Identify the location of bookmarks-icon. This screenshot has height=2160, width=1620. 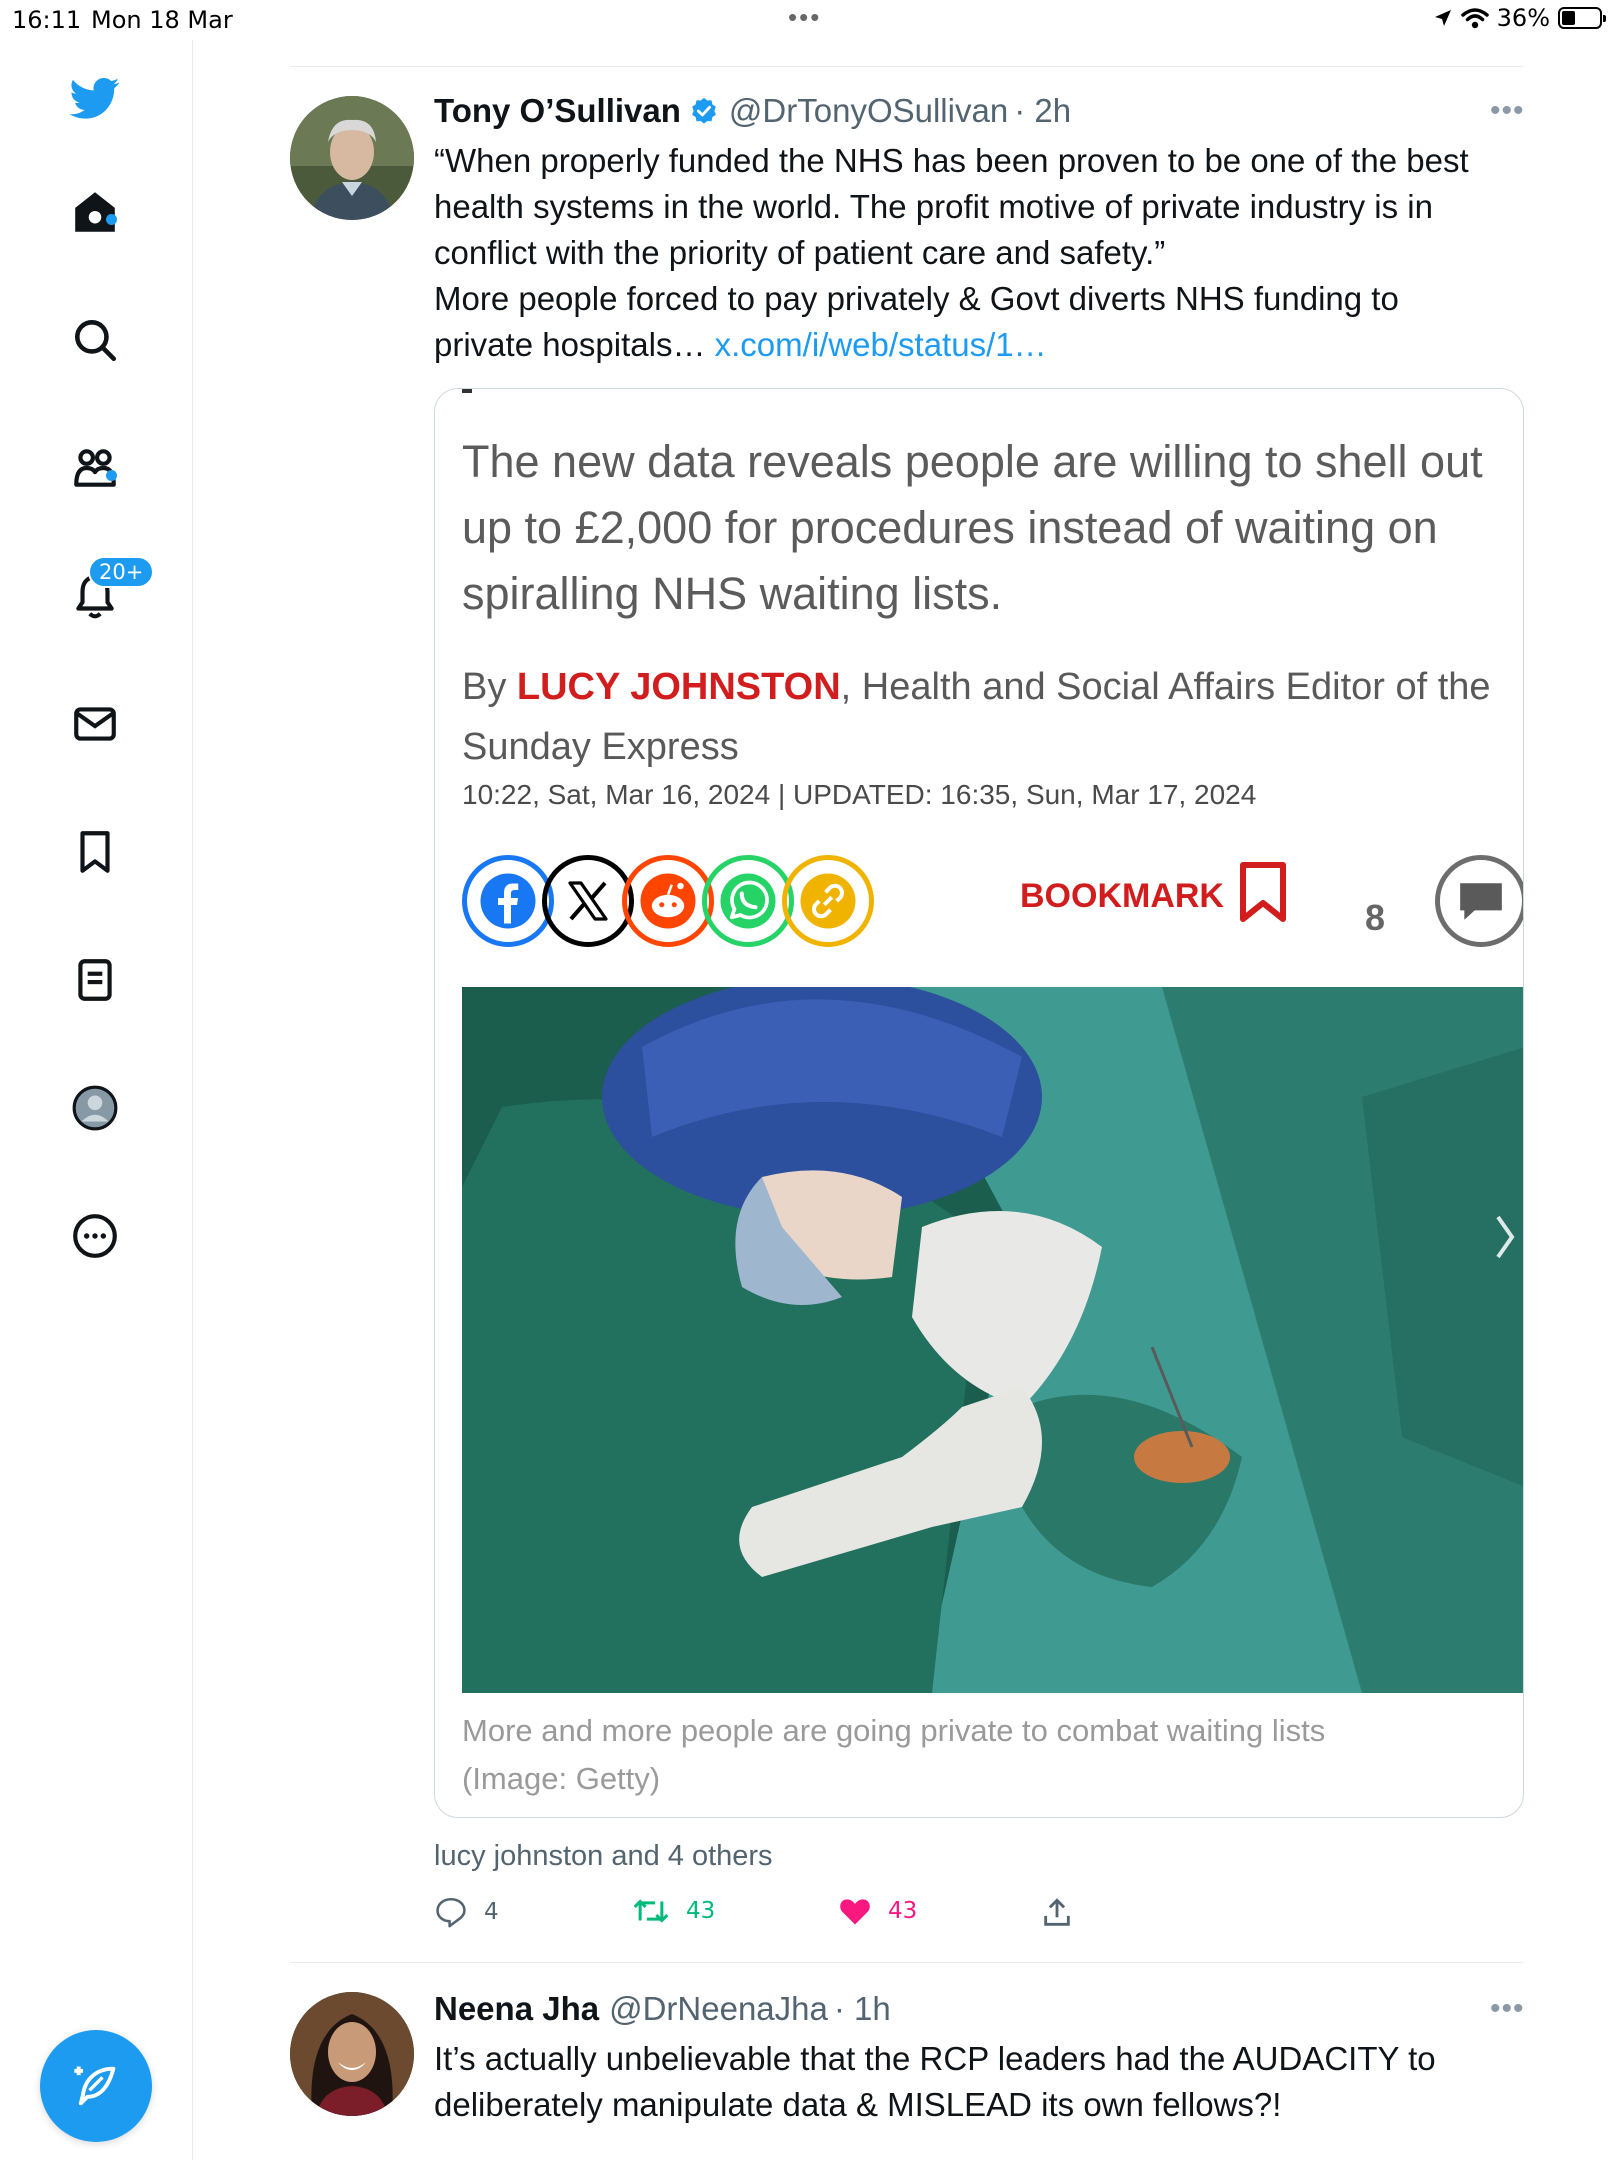
(95, 852).